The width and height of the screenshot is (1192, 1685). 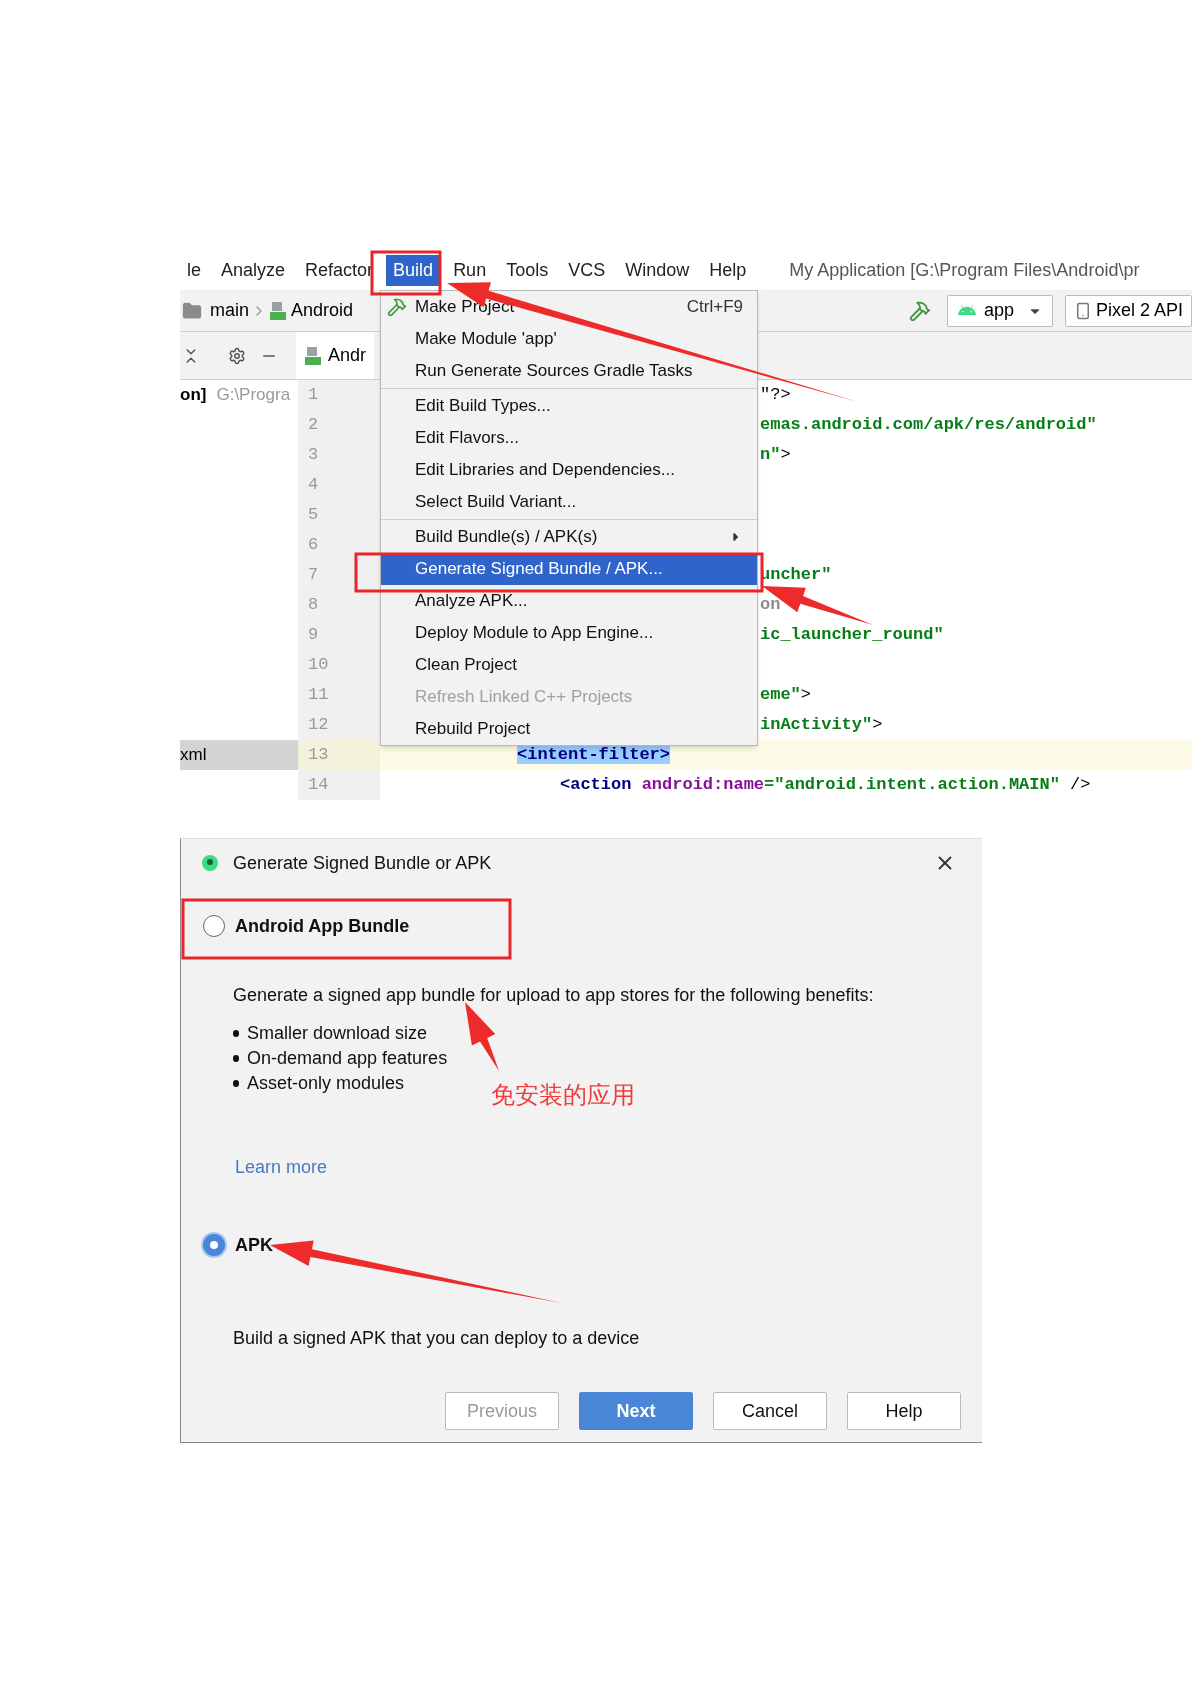 What do you see at coordinates (339, 395) in the screenshot?
I see `line-number: 1` at bounding box center [339, 395].